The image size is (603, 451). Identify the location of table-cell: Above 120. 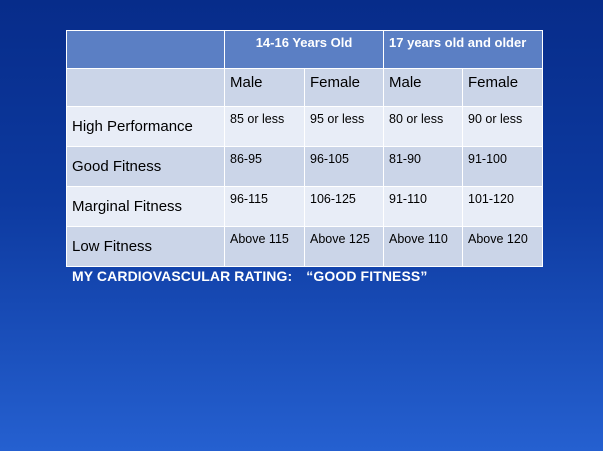
(503, 246).